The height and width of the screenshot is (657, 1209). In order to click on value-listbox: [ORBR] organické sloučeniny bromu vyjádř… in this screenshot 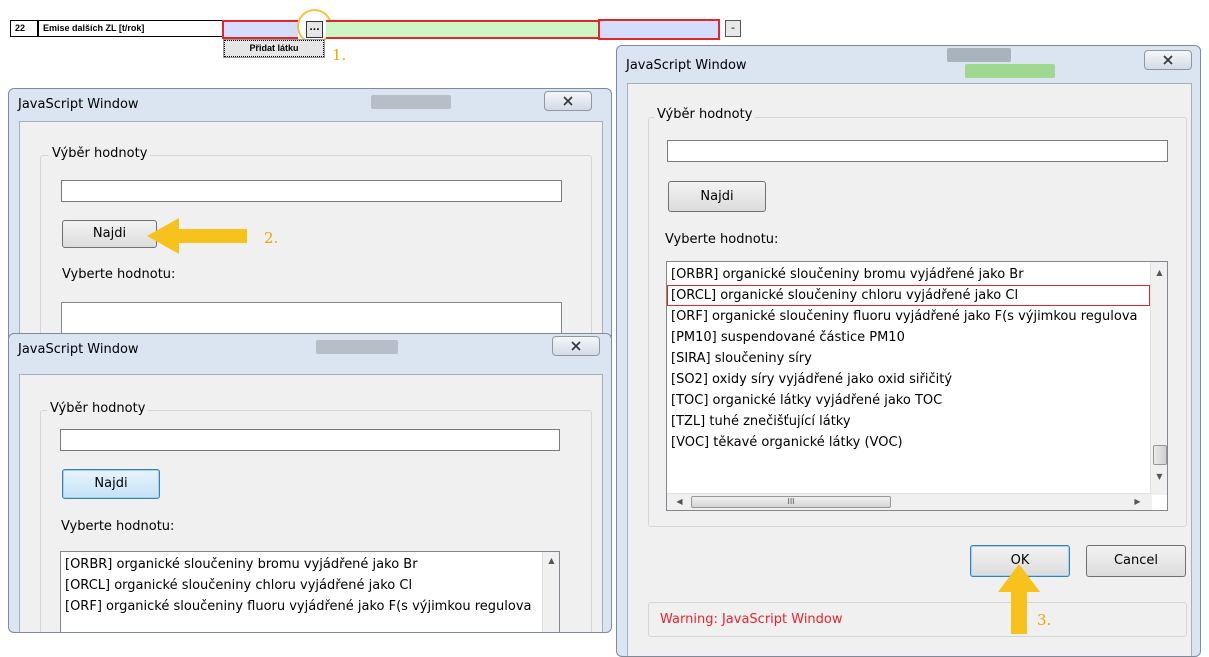, I will do `click(310, 591)`.